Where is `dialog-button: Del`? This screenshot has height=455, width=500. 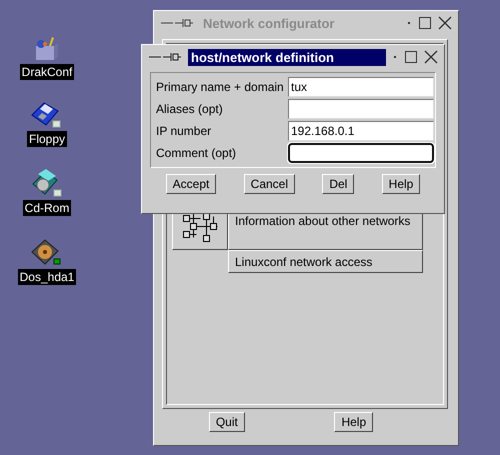 dialog-button: Del is located at coordinates (338, 184).